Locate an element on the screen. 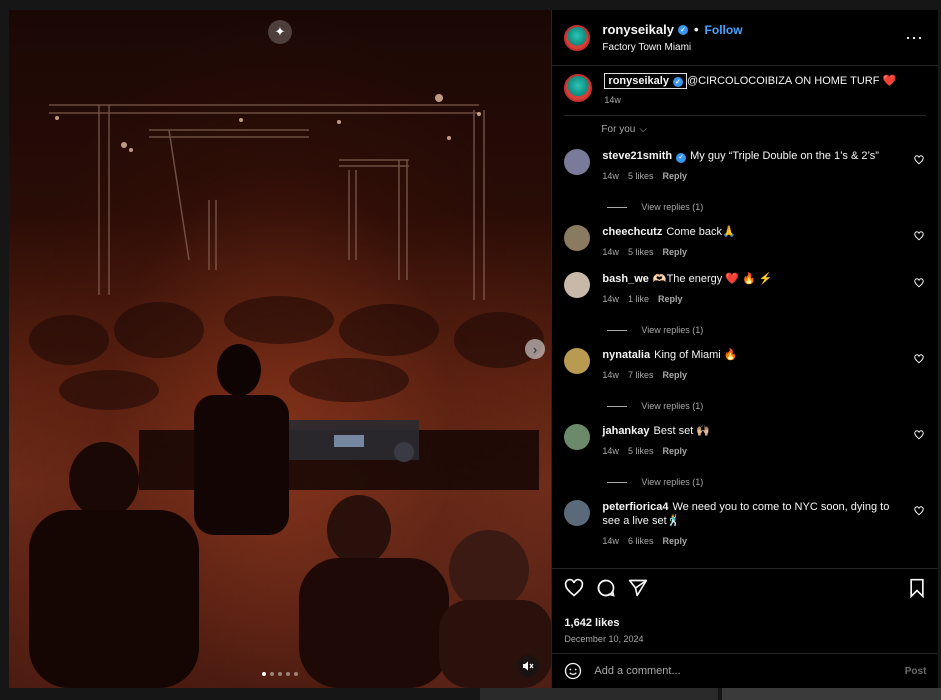  chevron-down-icon: ⌵ is located at coordinates (643, 129).